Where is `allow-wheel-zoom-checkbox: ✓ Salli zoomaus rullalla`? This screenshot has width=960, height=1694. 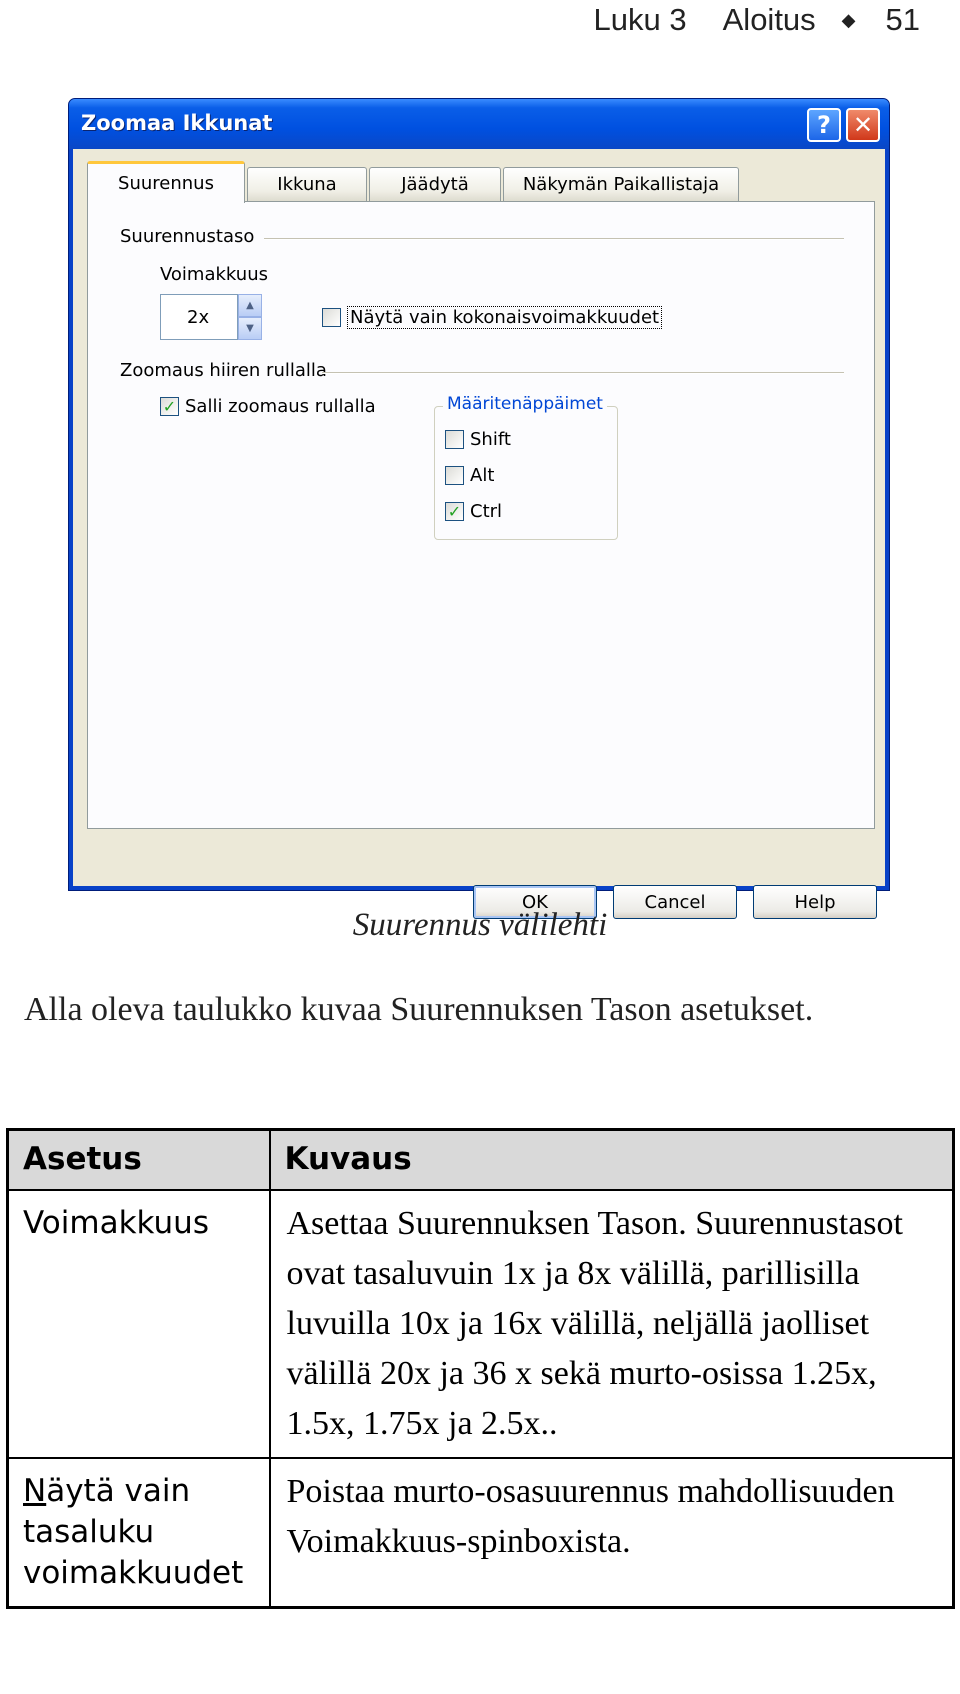
allow-wheel-zoom-checkbox: ✓ Salli zoomaus rullalla is located at coordinates (268, 406).